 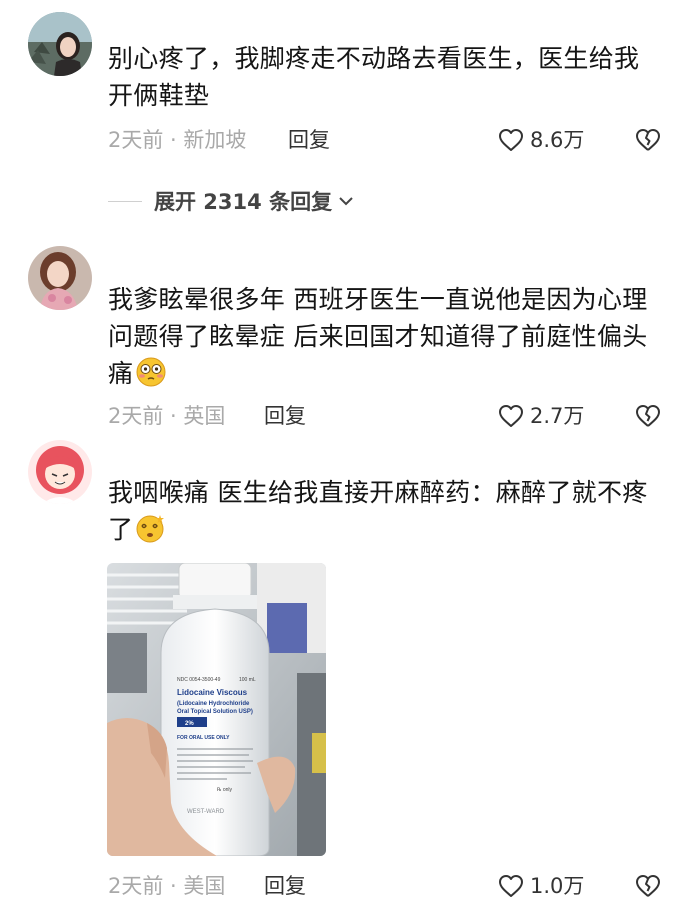 What do you see at coordinates (557, 886) in the screenshot?
I see `like-count: 1.0万` at bounding box center [557, 886].